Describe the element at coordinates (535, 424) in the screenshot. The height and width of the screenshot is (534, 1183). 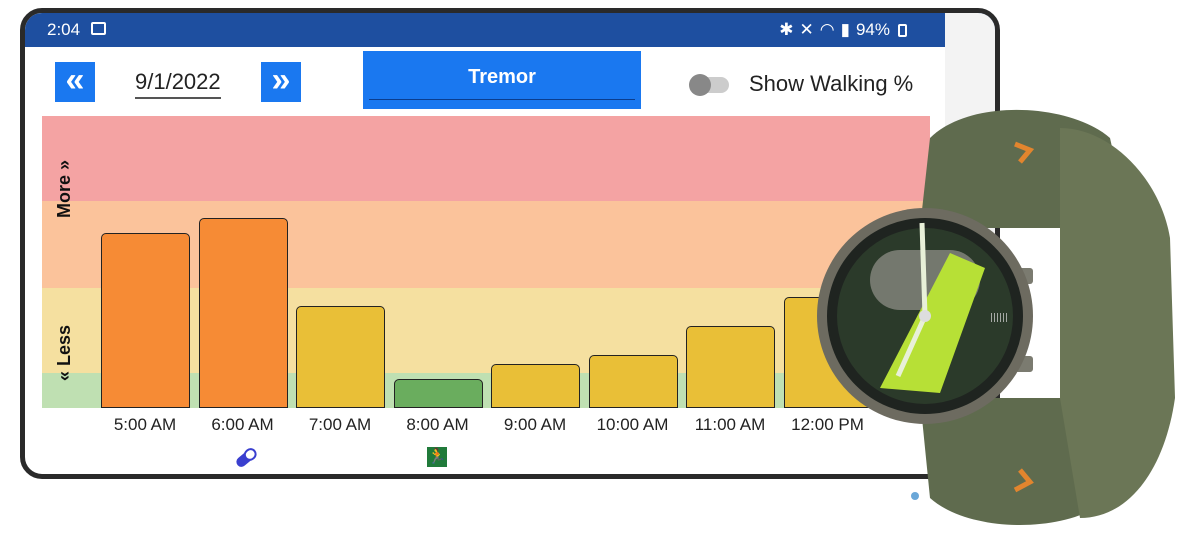
I see `x-tick-label: 9:00 AM` at that location.